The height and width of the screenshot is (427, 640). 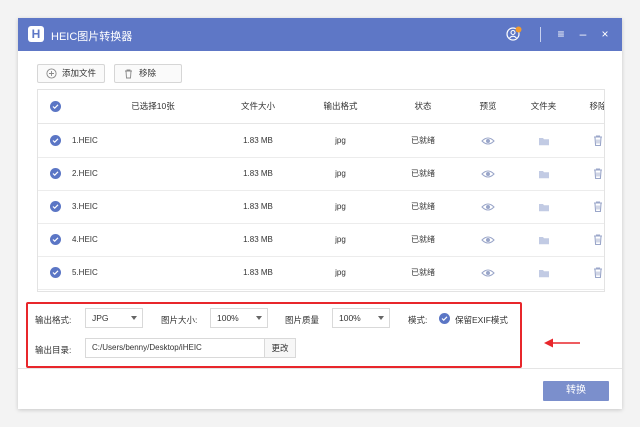 I want to click on close-button: ×, so click(x=605, y=34).